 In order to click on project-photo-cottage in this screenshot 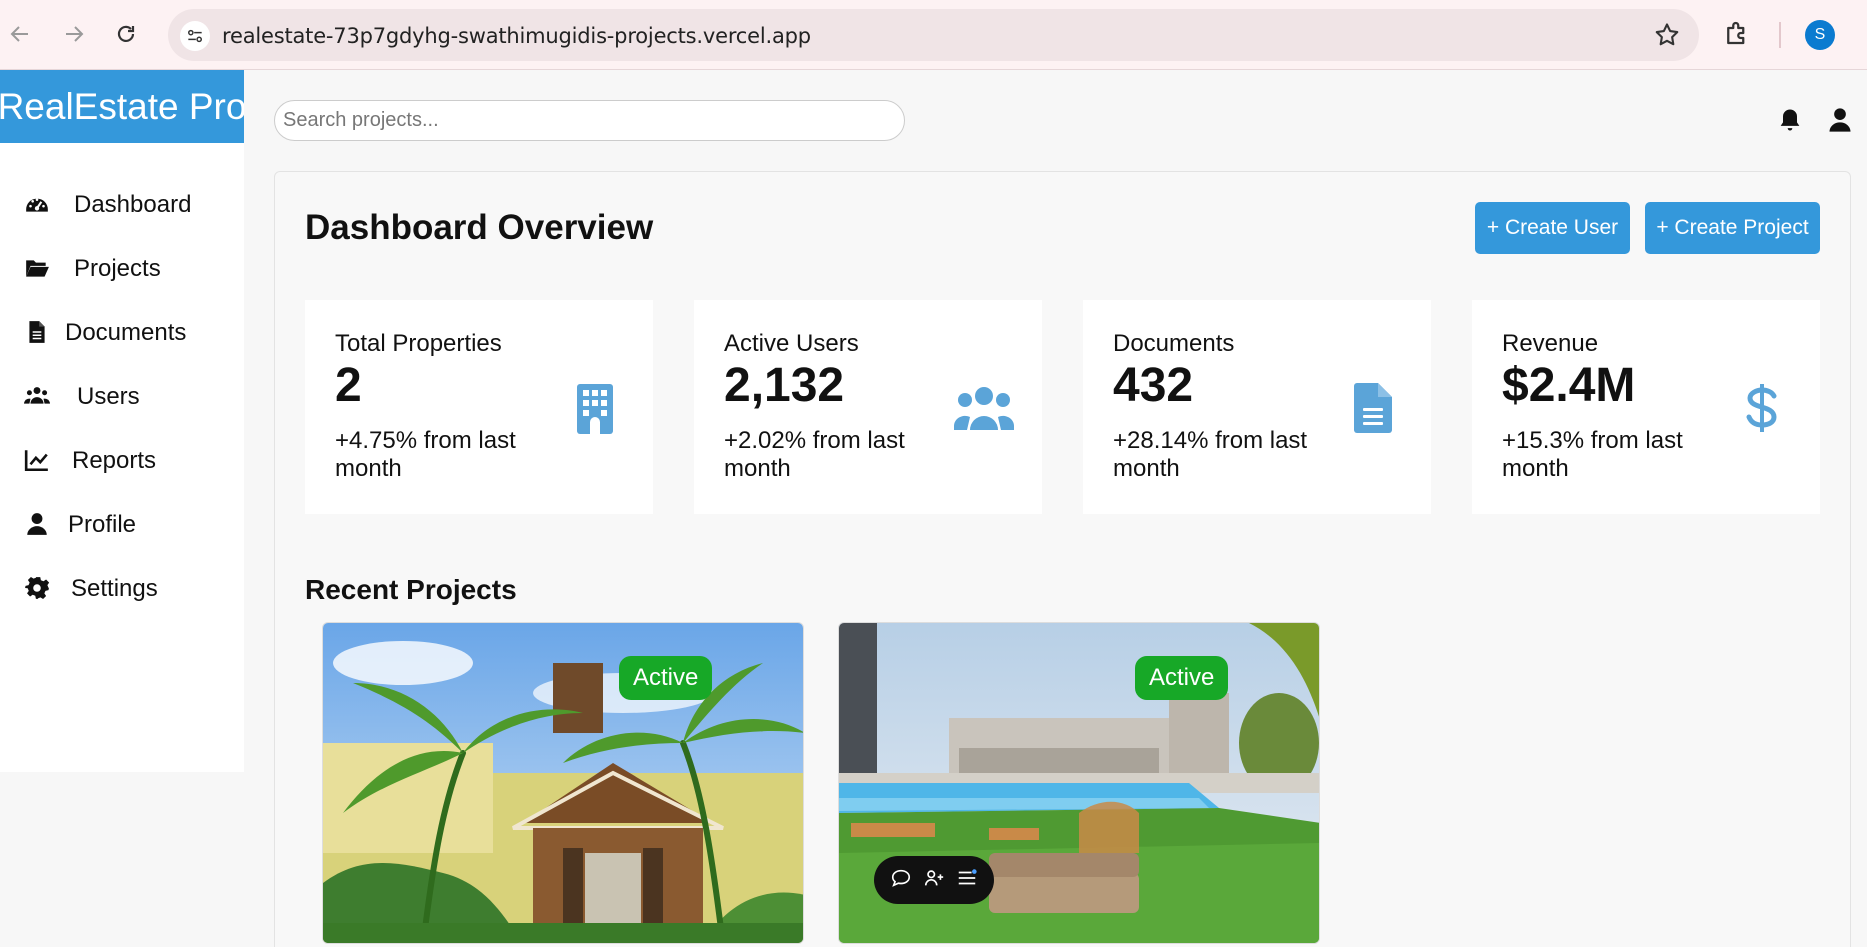, I will do `click(563, 783)`.